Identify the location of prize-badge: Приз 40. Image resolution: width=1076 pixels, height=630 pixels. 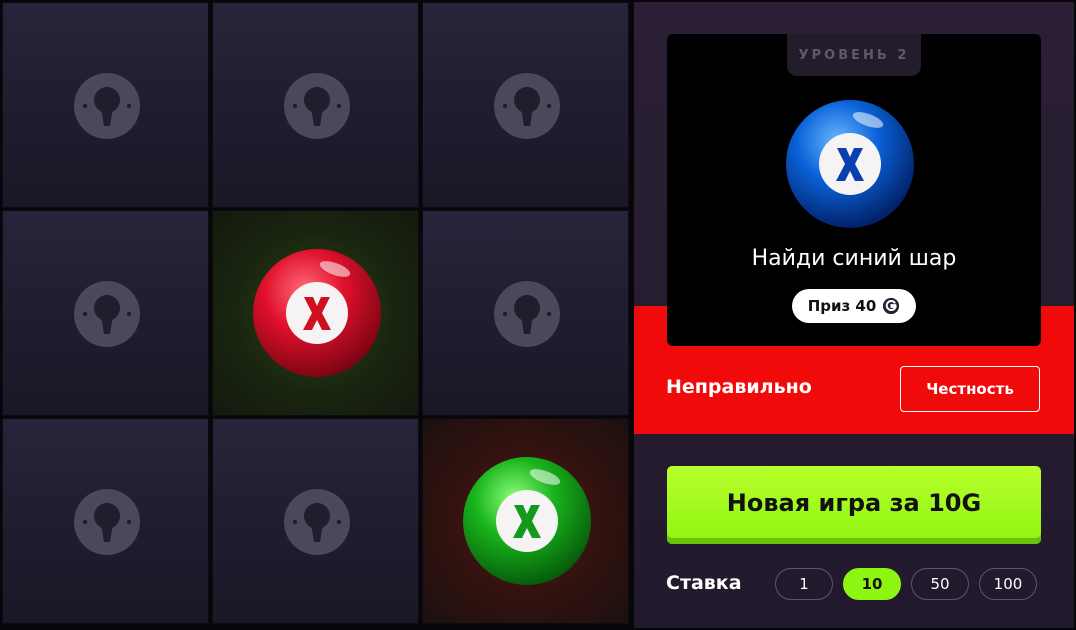
(854, 306).